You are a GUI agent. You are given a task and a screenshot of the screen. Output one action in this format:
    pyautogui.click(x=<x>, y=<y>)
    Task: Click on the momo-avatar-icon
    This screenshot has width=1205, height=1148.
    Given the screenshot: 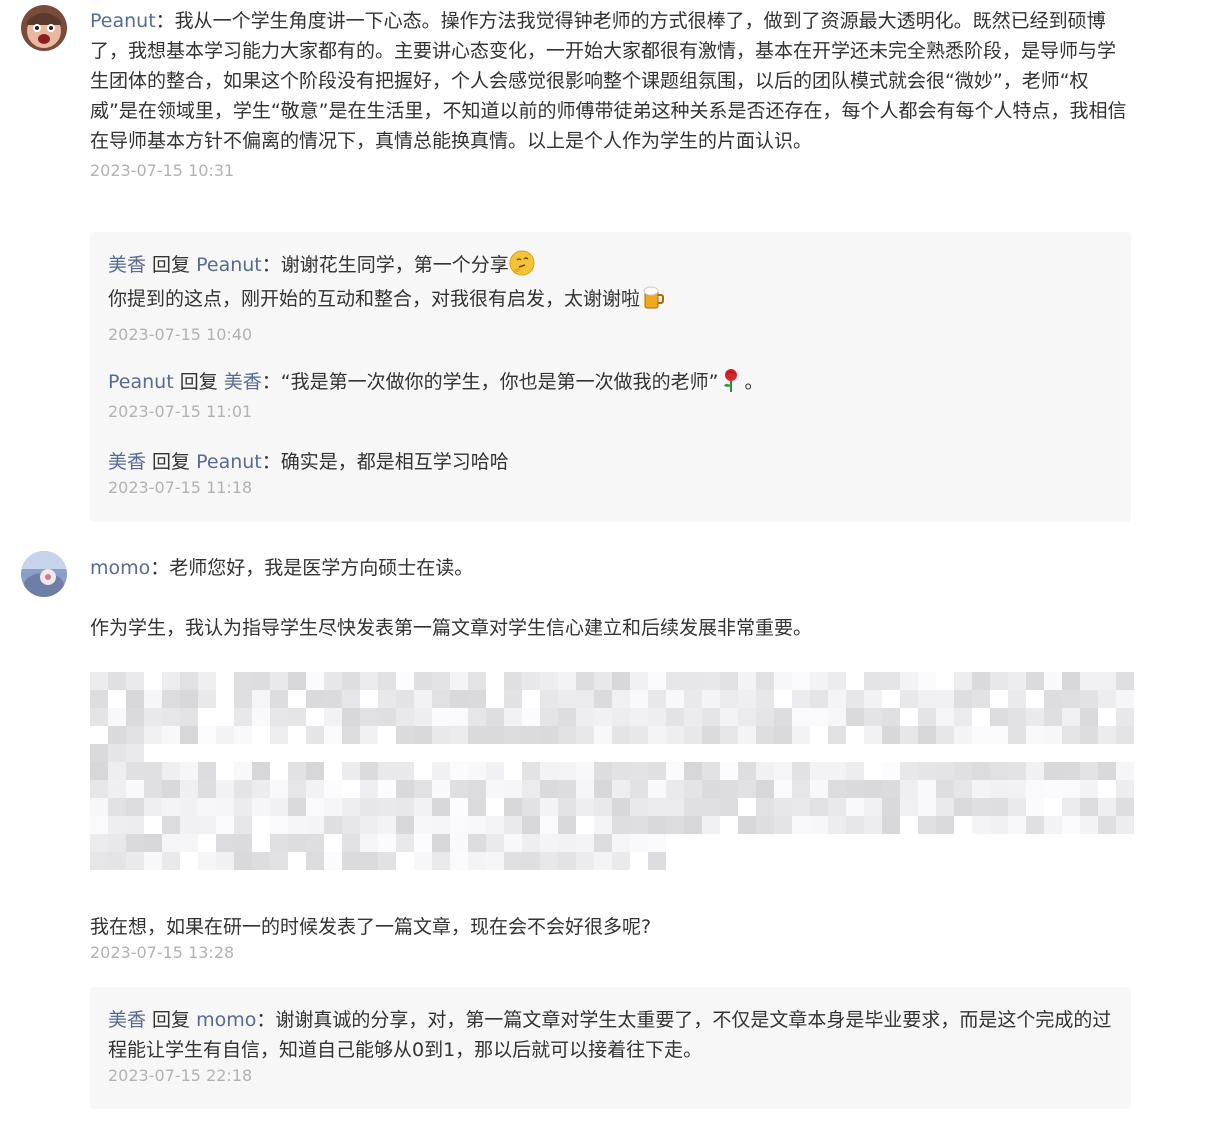 What is the action you would take?
    pyautogui.click(x=44, y=574)
    